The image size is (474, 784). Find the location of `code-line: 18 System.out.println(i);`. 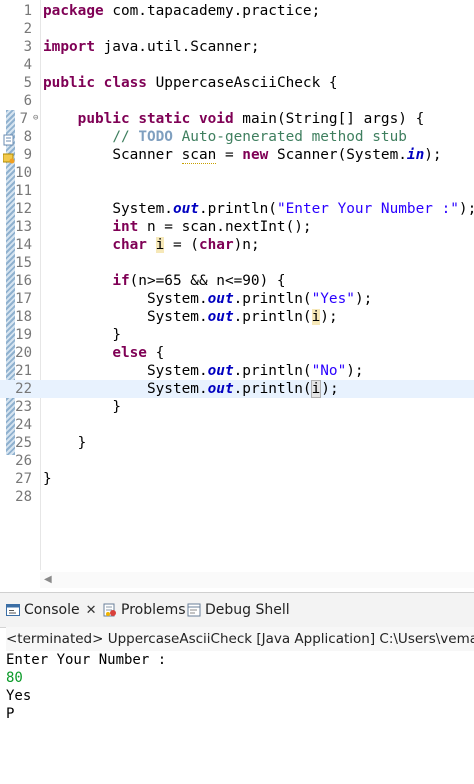

code-line: 18 System.out.println(i); is located at coordinates (237, 317).